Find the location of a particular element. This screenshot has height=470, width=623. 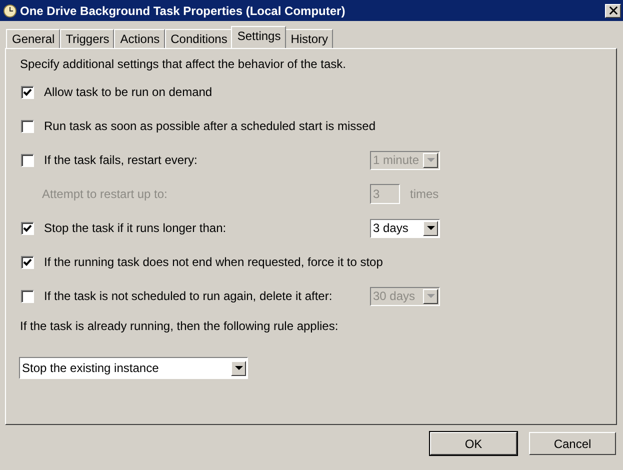

tab: General is located at coordinates (33, 38).